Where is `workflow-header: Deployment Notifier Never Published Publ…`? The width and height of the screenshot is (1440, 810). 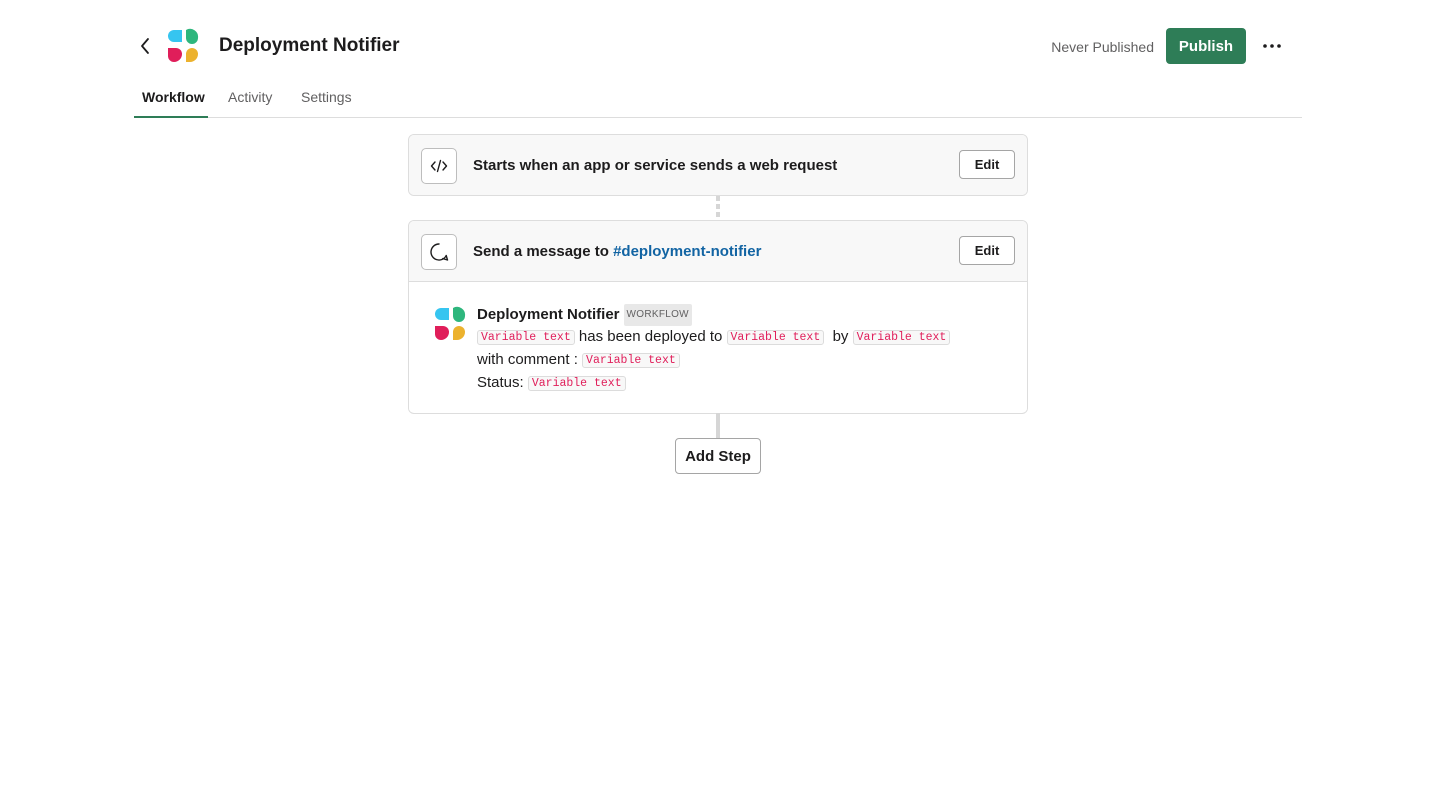
workflow-header: Deployment Notifier Never Published Publ… is located at coordinates (718, 59).